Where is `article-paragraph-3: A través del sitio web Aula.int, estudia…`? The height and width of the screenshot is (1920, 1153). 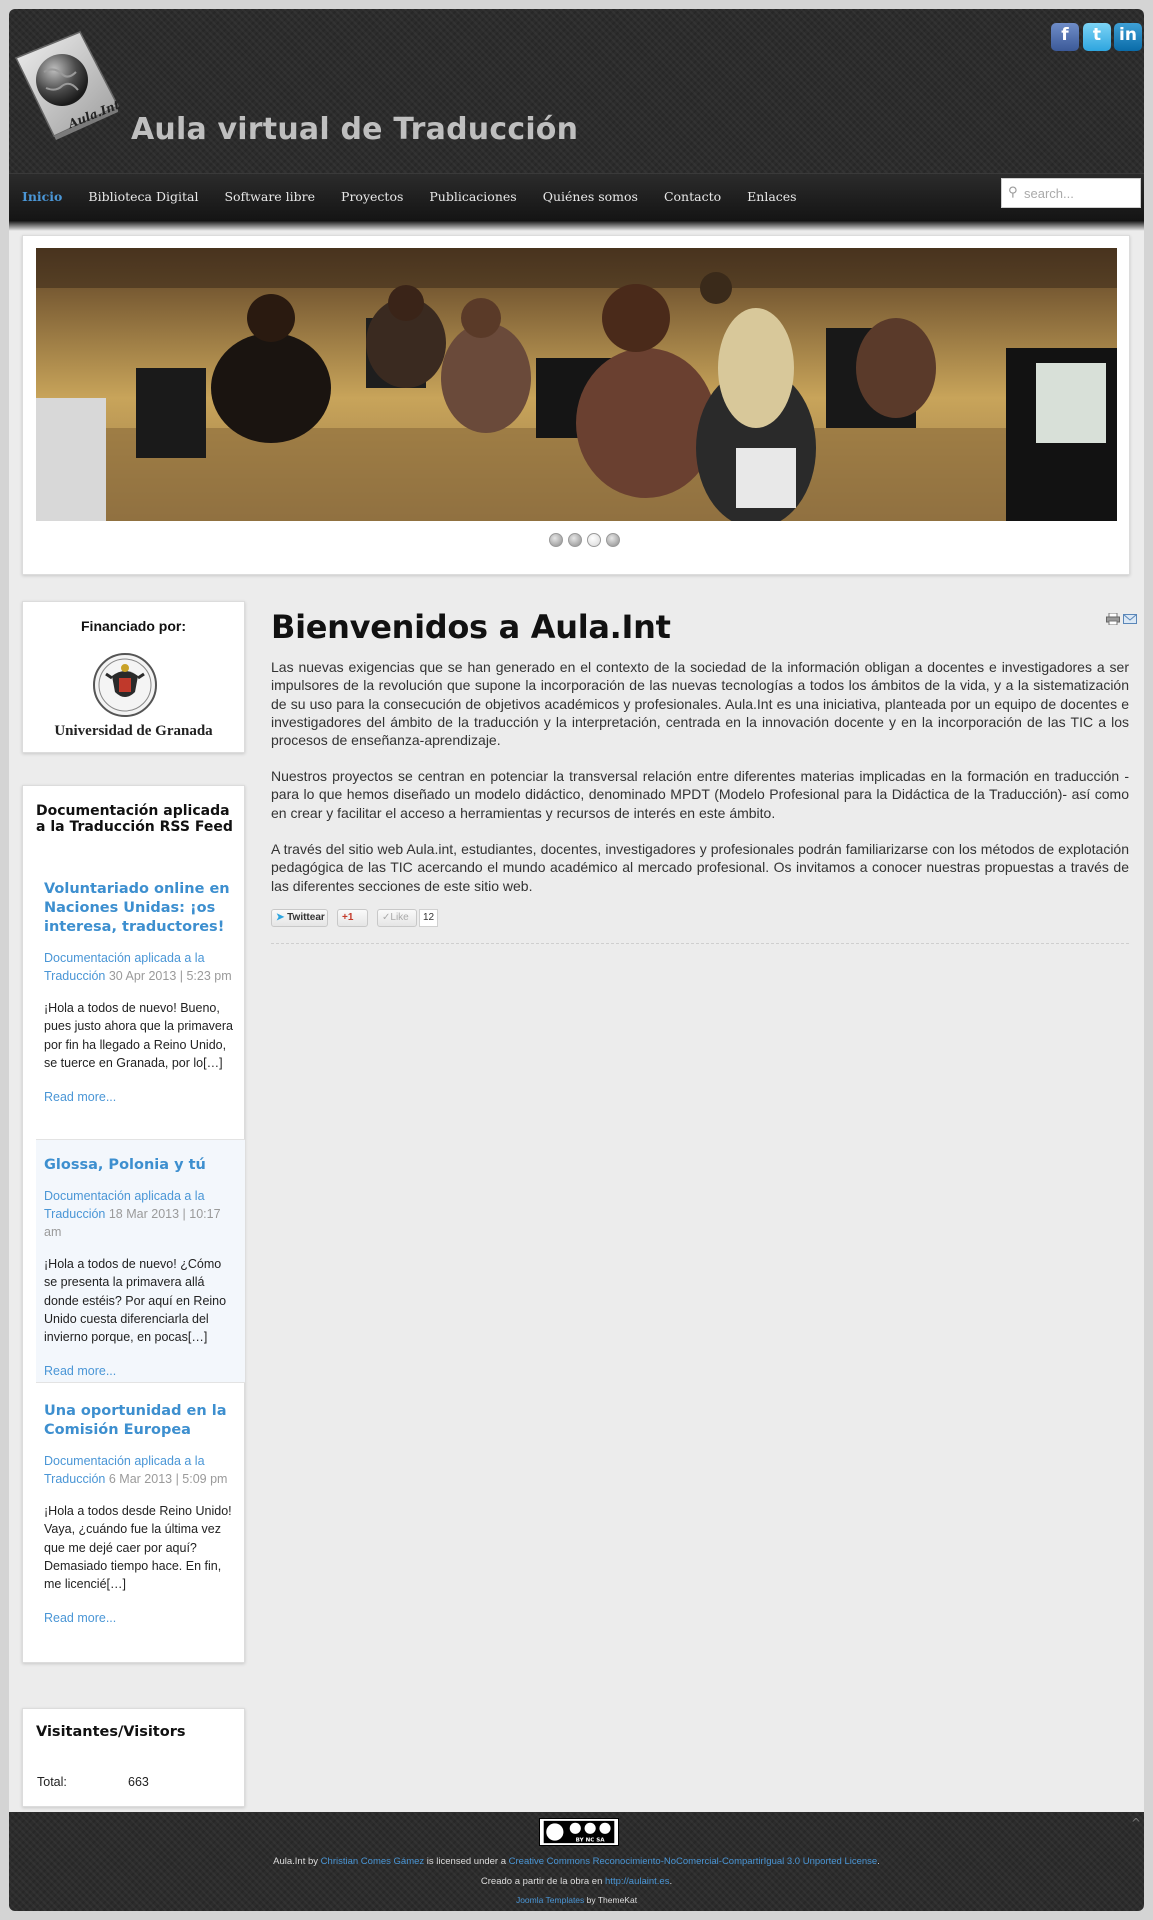 article-paragraph-3: A través del sitio web Aula.int, estudia… is located at coordinates (700, 867).